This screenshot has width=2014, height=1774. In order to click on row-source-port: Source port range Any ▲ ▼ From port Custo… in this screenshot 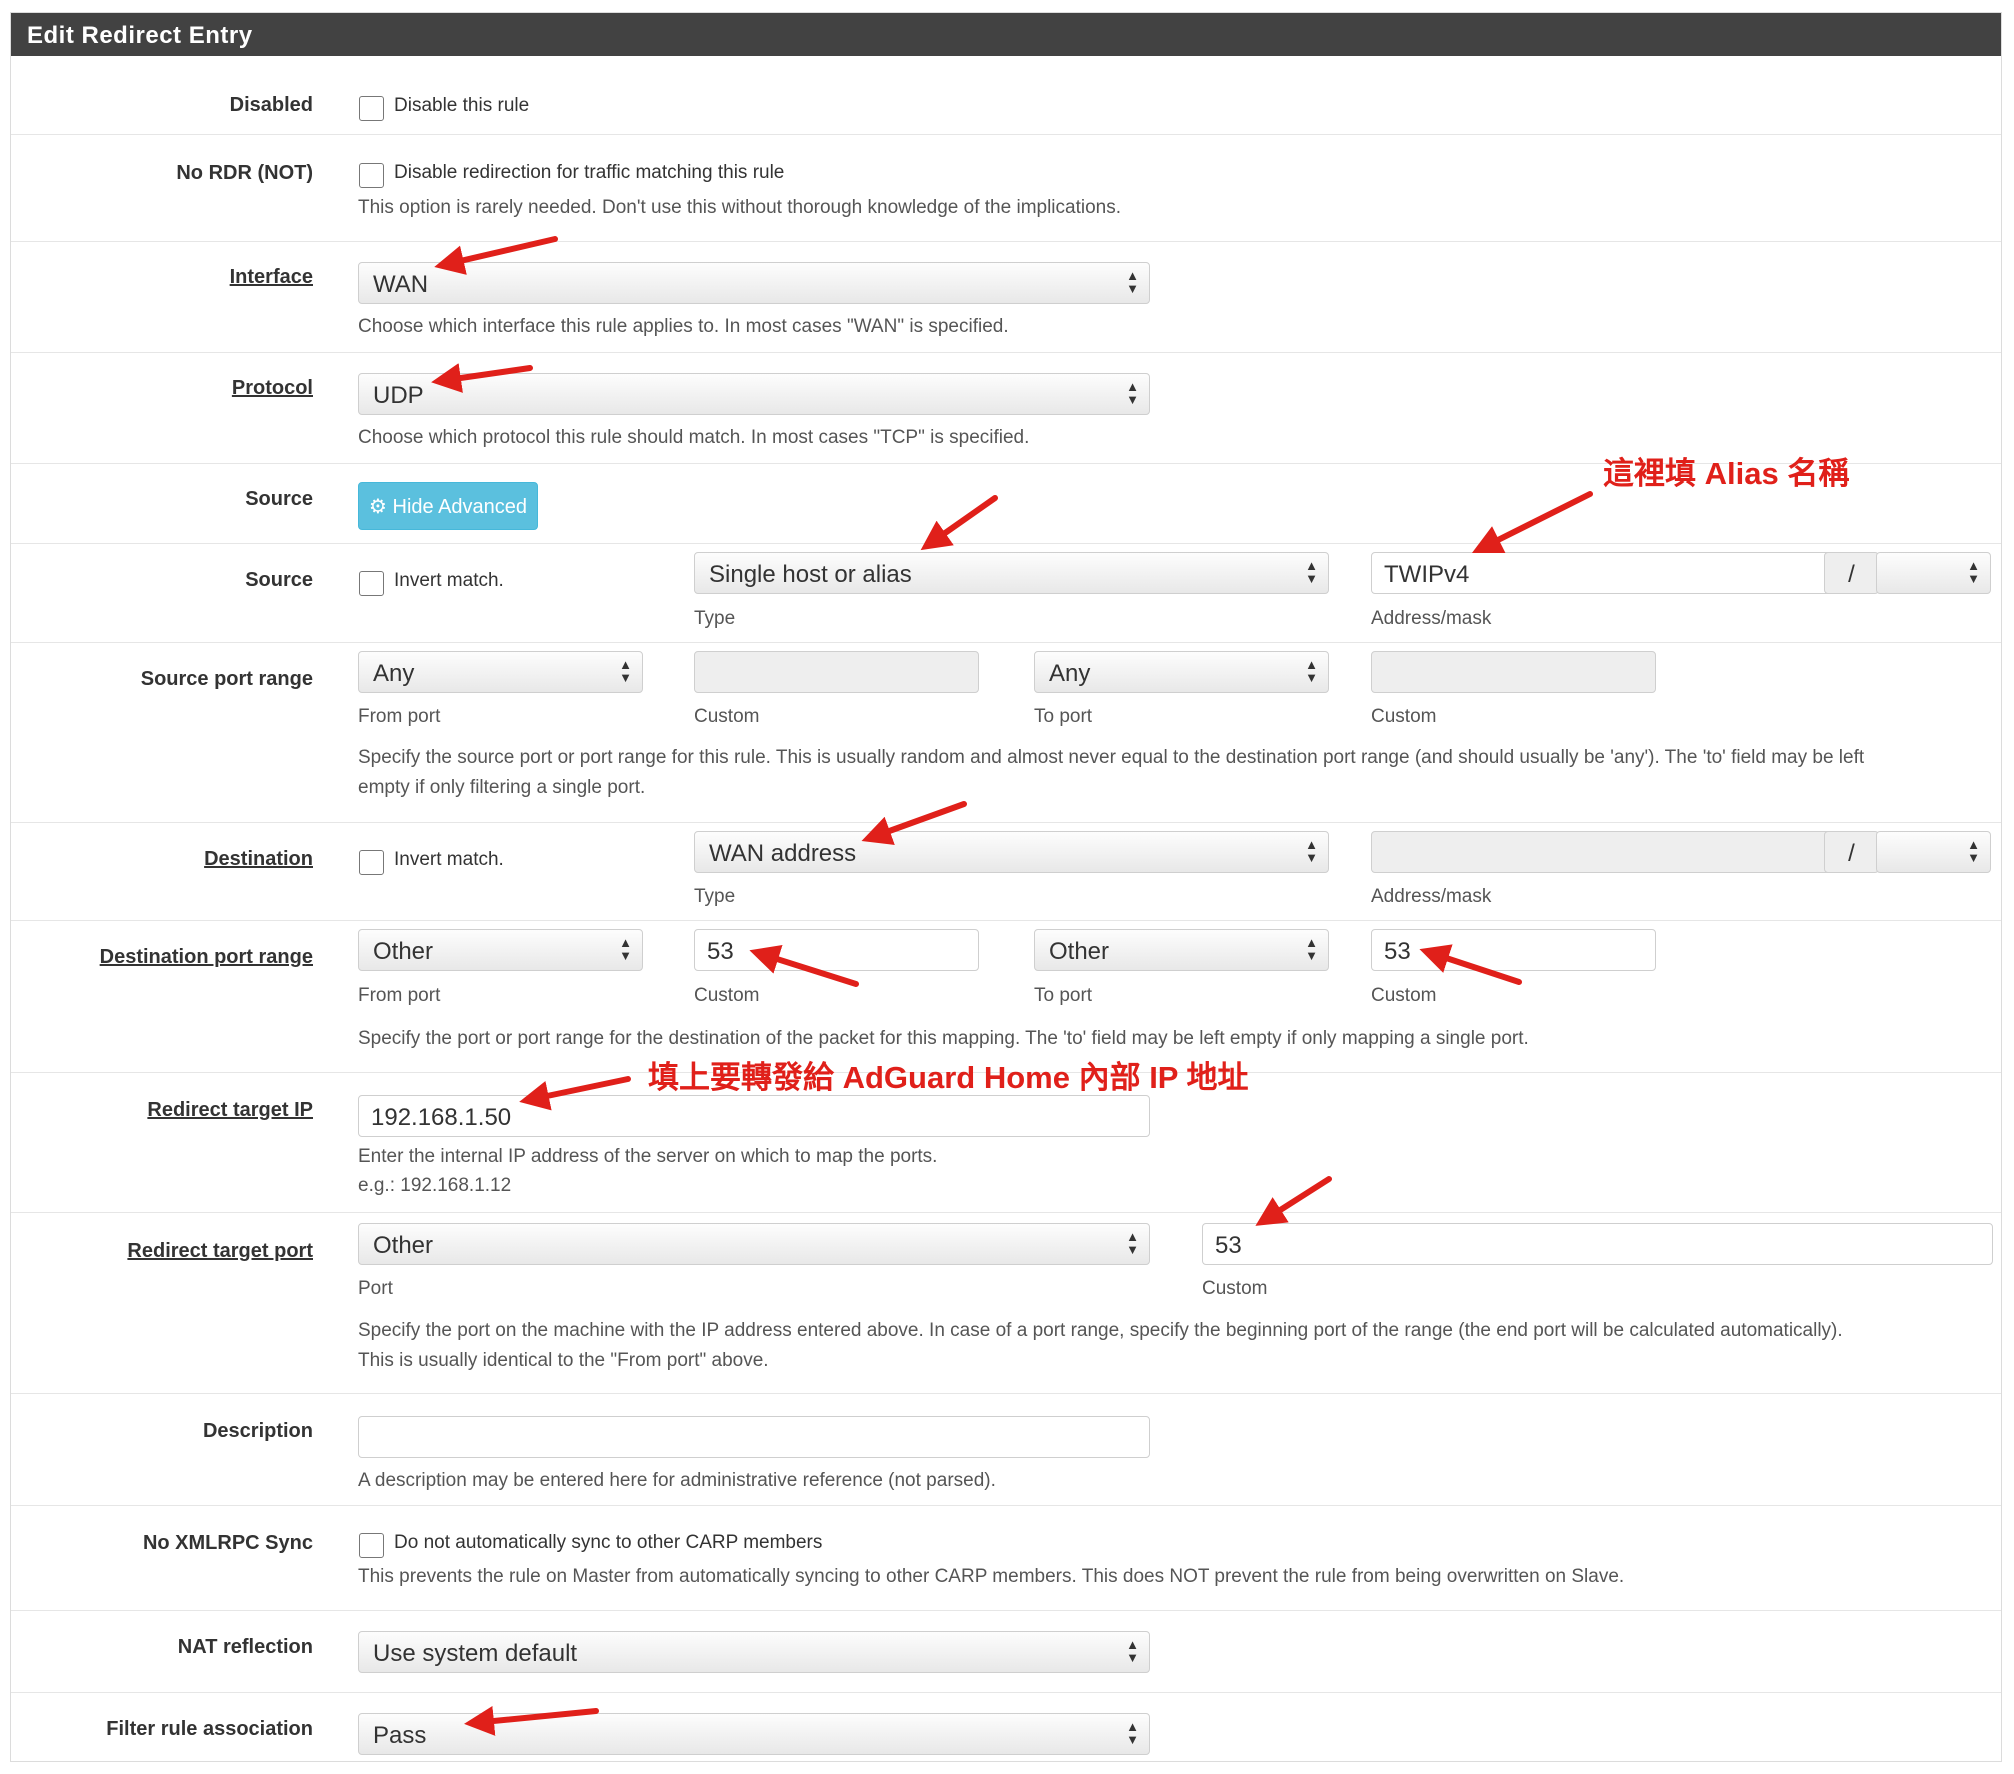, I will do `click(1006, 733)`.